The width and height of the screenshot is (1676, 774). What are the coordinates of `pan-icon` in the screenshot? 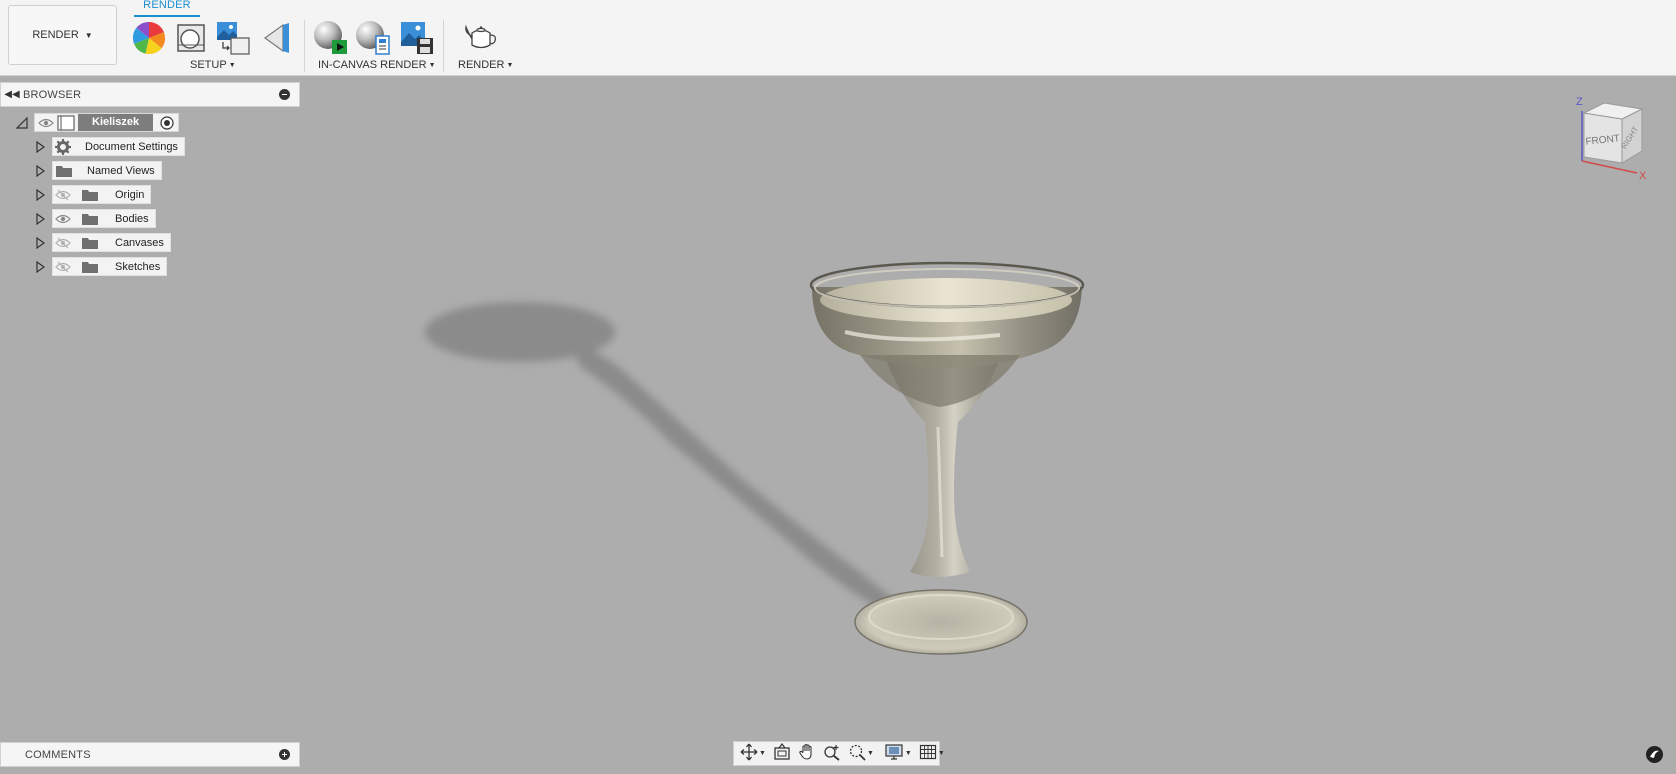 It's located at (807, 753).